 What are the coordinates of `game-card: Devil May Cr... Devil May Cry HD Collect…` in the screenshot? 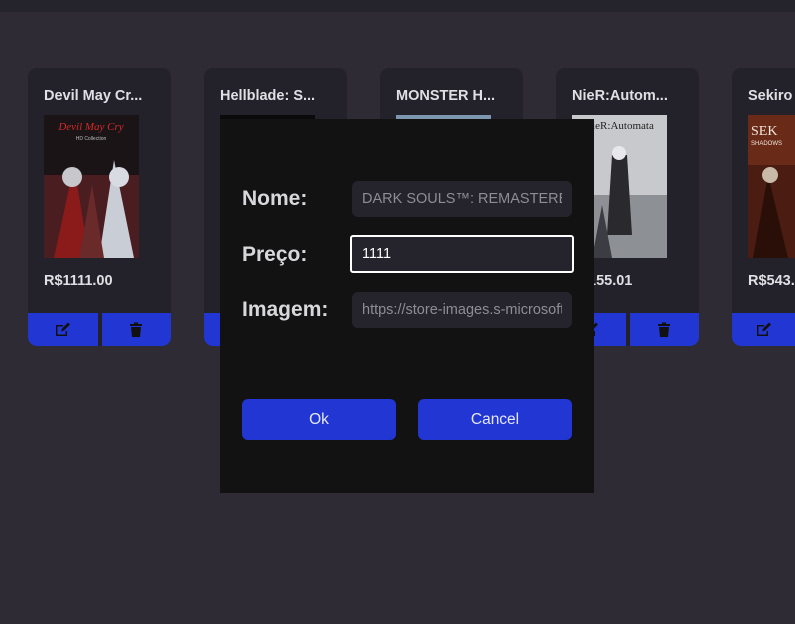 It's located at (99, 207).